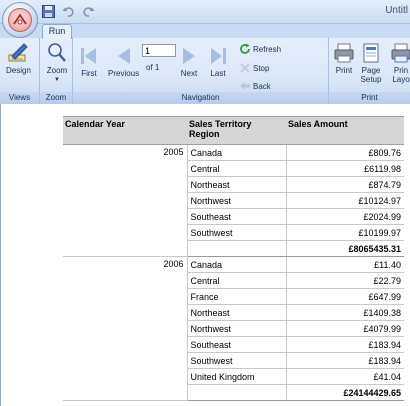  What do you see at coordinates (125, 130) in the screenshot?
I see `column-header-calendar-year: Calendar Year` at bounding box center [125, 130].